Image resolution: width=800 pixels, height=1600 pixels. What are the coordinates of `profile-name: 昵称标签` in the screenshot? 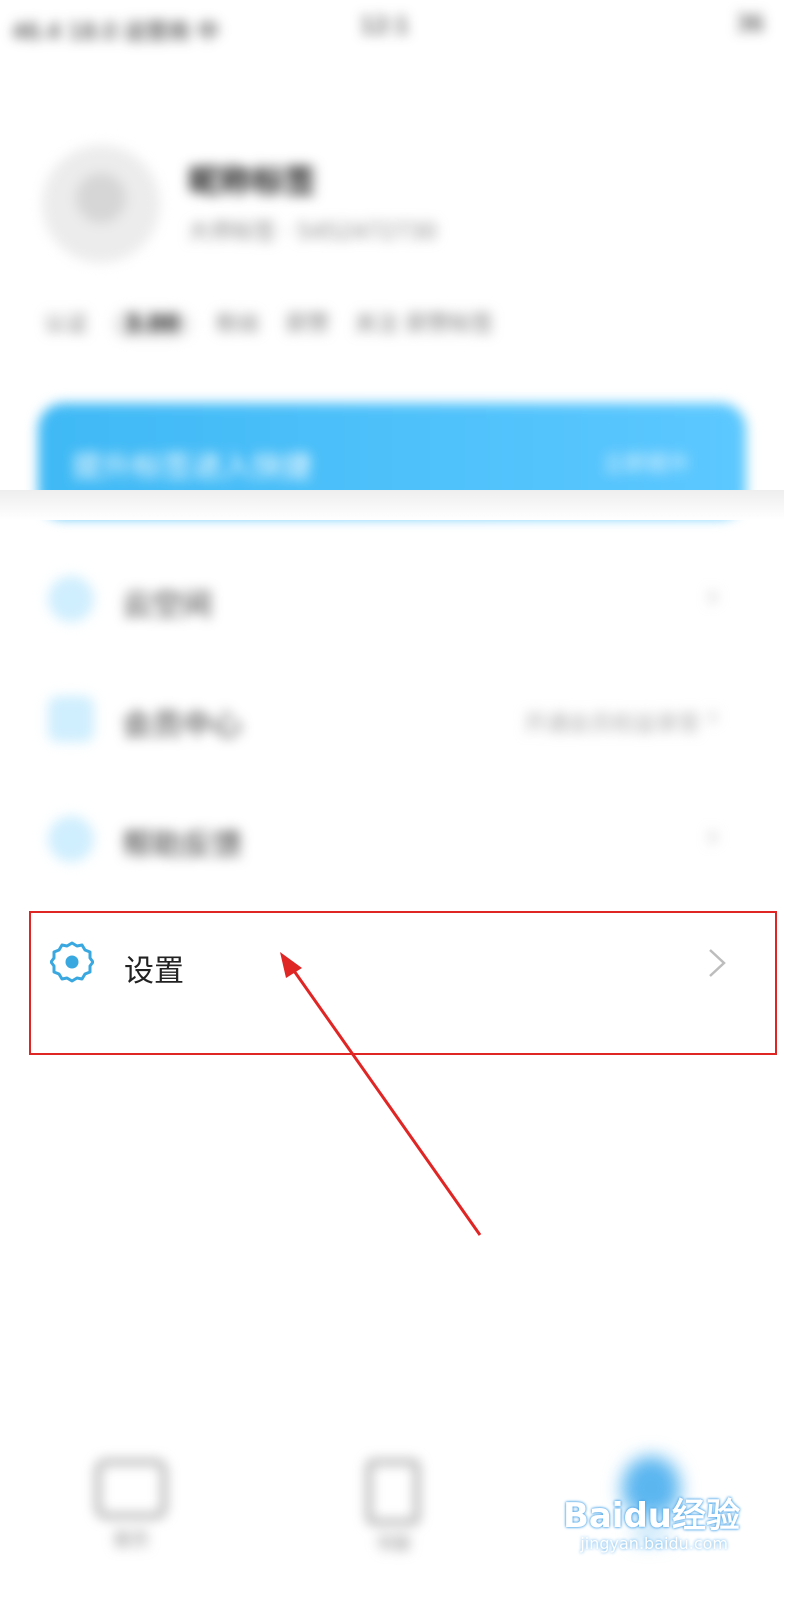 It's located at (252, 179).